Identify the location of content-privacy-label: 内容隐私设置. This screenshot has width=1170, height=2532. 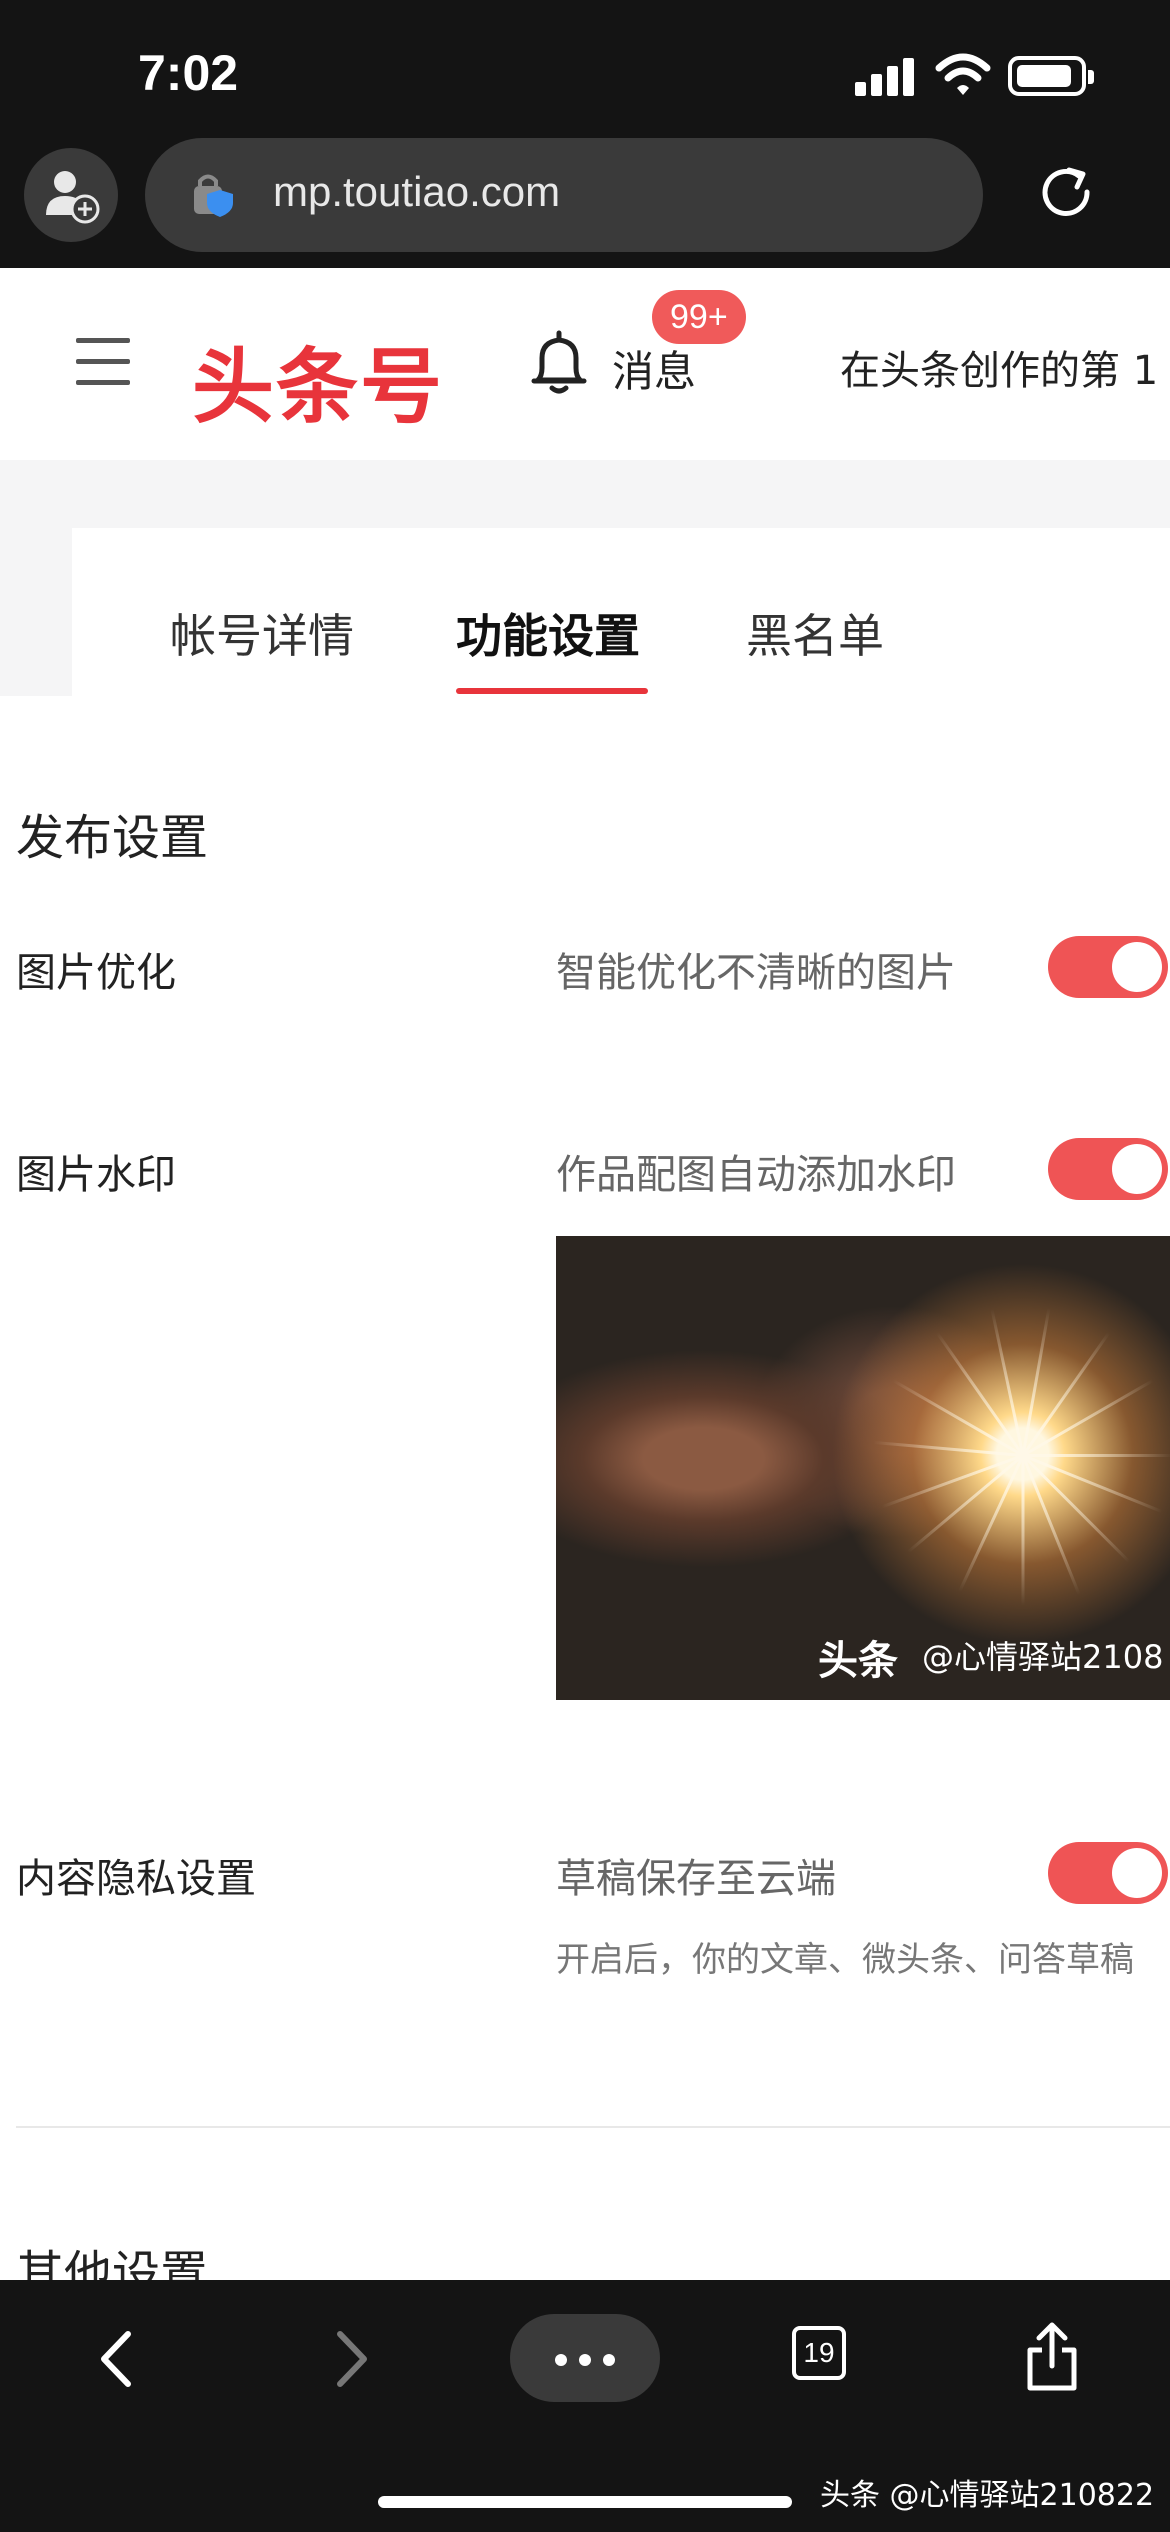
(136, 1879).